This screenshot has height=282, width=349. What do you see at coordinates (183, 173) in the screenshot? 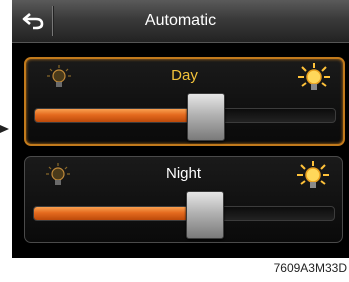
I see `night-label: Night` at bounding box center [183, 173].